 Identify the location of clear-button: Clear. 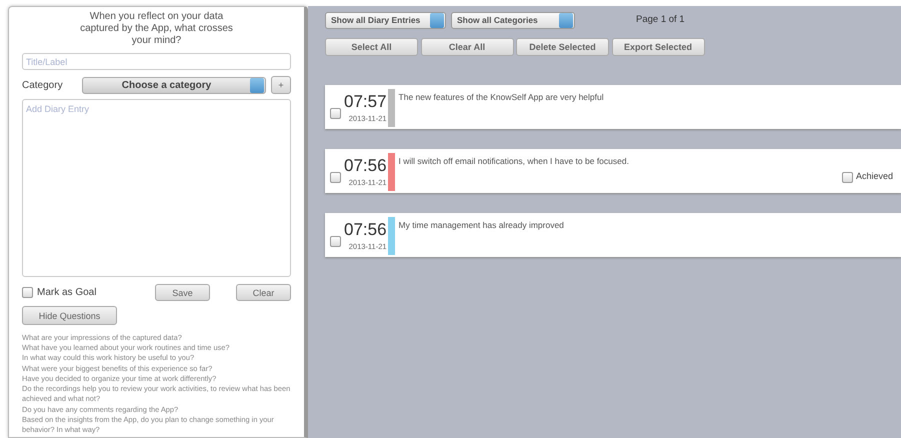
(263, 292).